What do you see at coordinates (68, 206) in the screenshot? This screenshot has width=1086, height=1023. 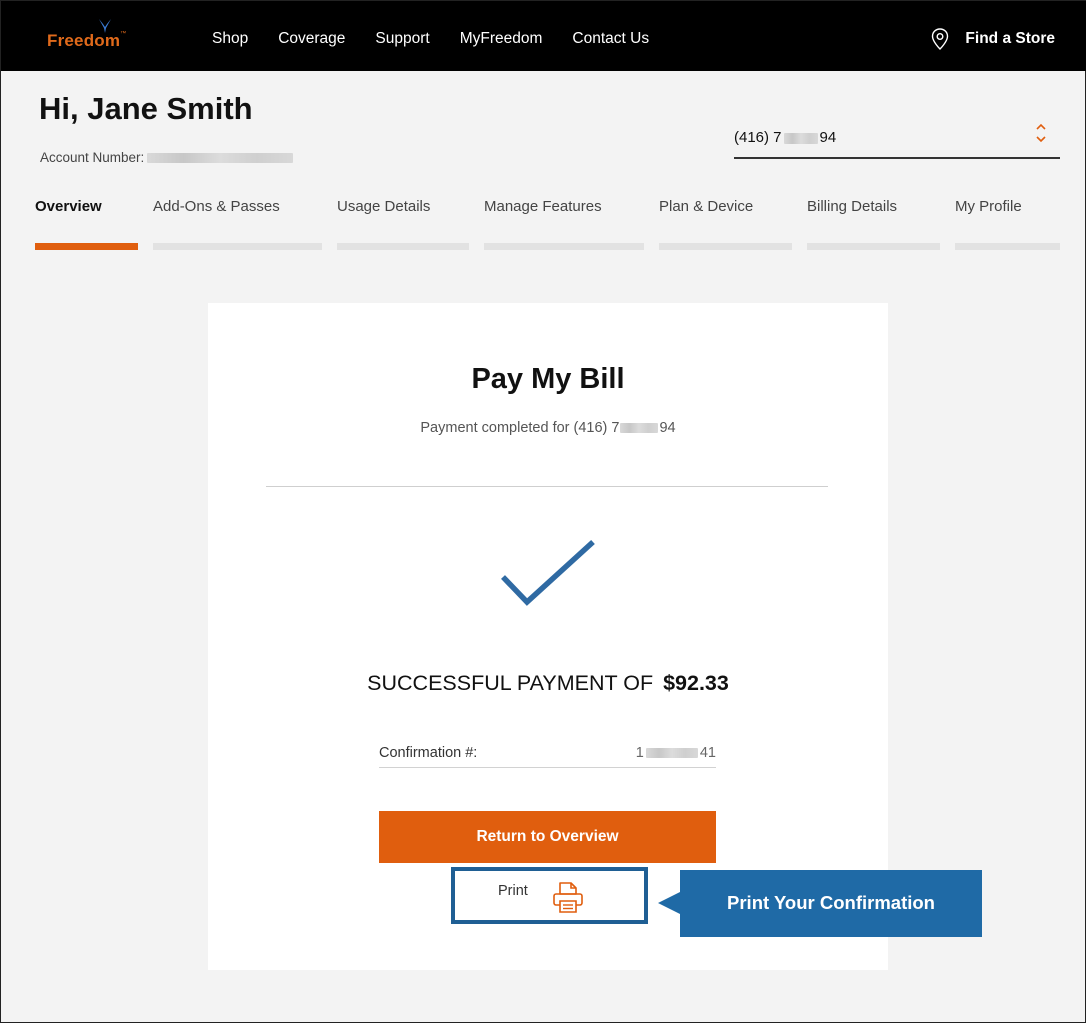 I see `tab-overview: Overview` at bounding box center [68, 206].